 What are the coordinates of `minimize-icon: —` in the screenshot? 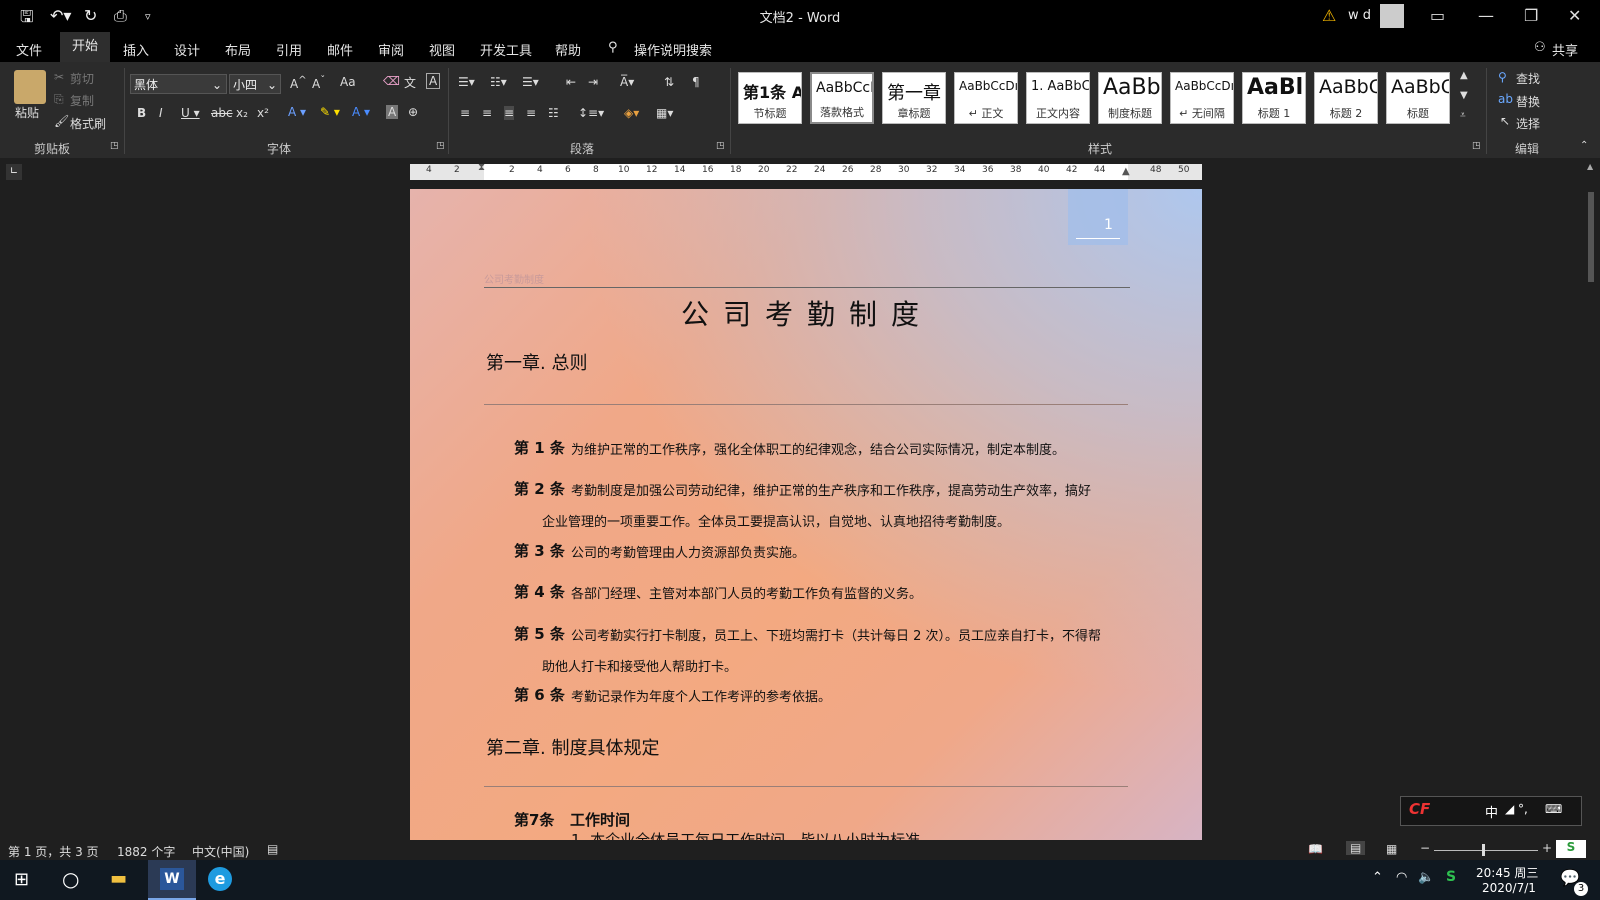 It's located at (1486, 15).